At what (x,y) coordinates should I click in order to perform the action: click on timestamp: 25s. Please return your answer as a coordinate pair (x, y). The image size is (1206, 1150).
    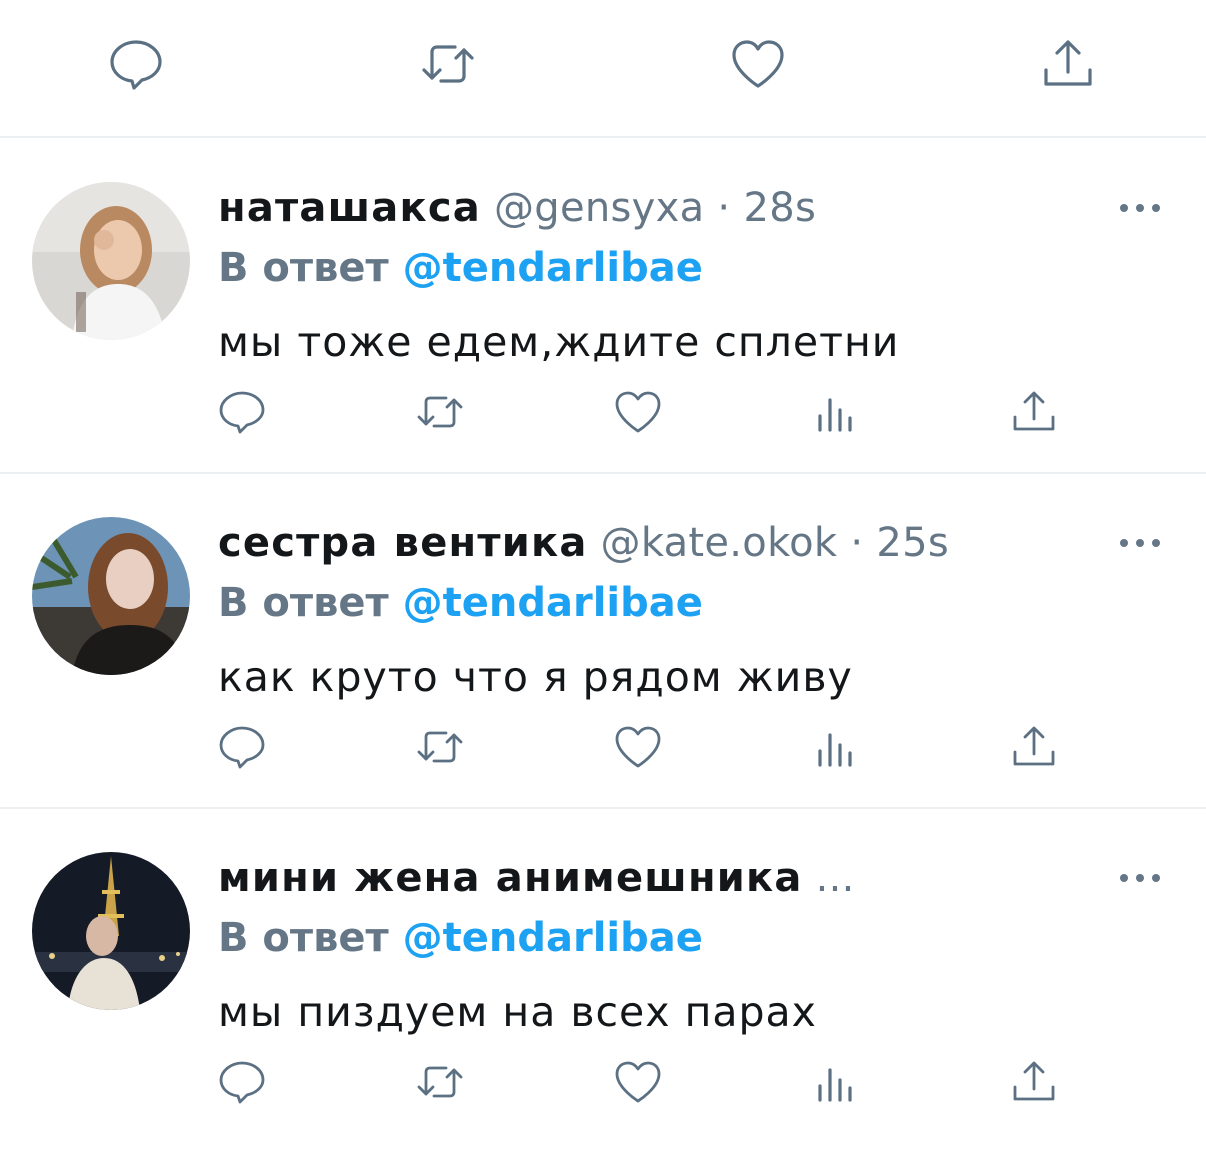
    Looking at the image, I should click on (912, 543).